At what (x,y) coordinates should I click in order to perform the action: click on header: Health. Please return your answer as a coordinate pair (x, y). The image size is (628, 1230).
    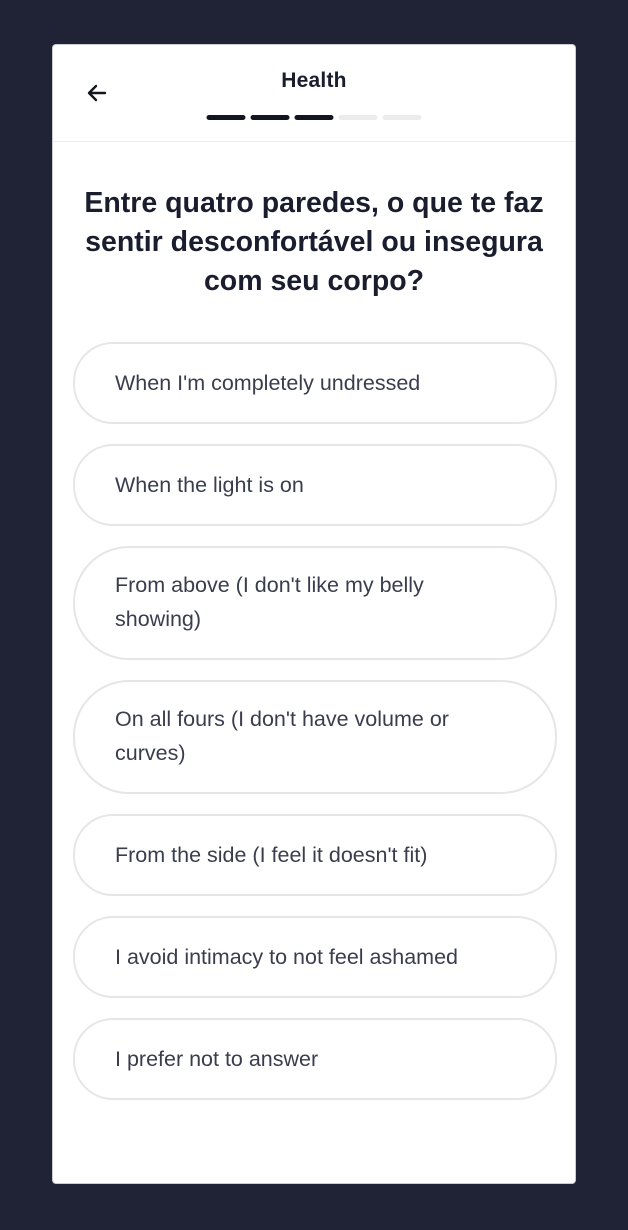
    Looking at the image, I should click on (314, 93).